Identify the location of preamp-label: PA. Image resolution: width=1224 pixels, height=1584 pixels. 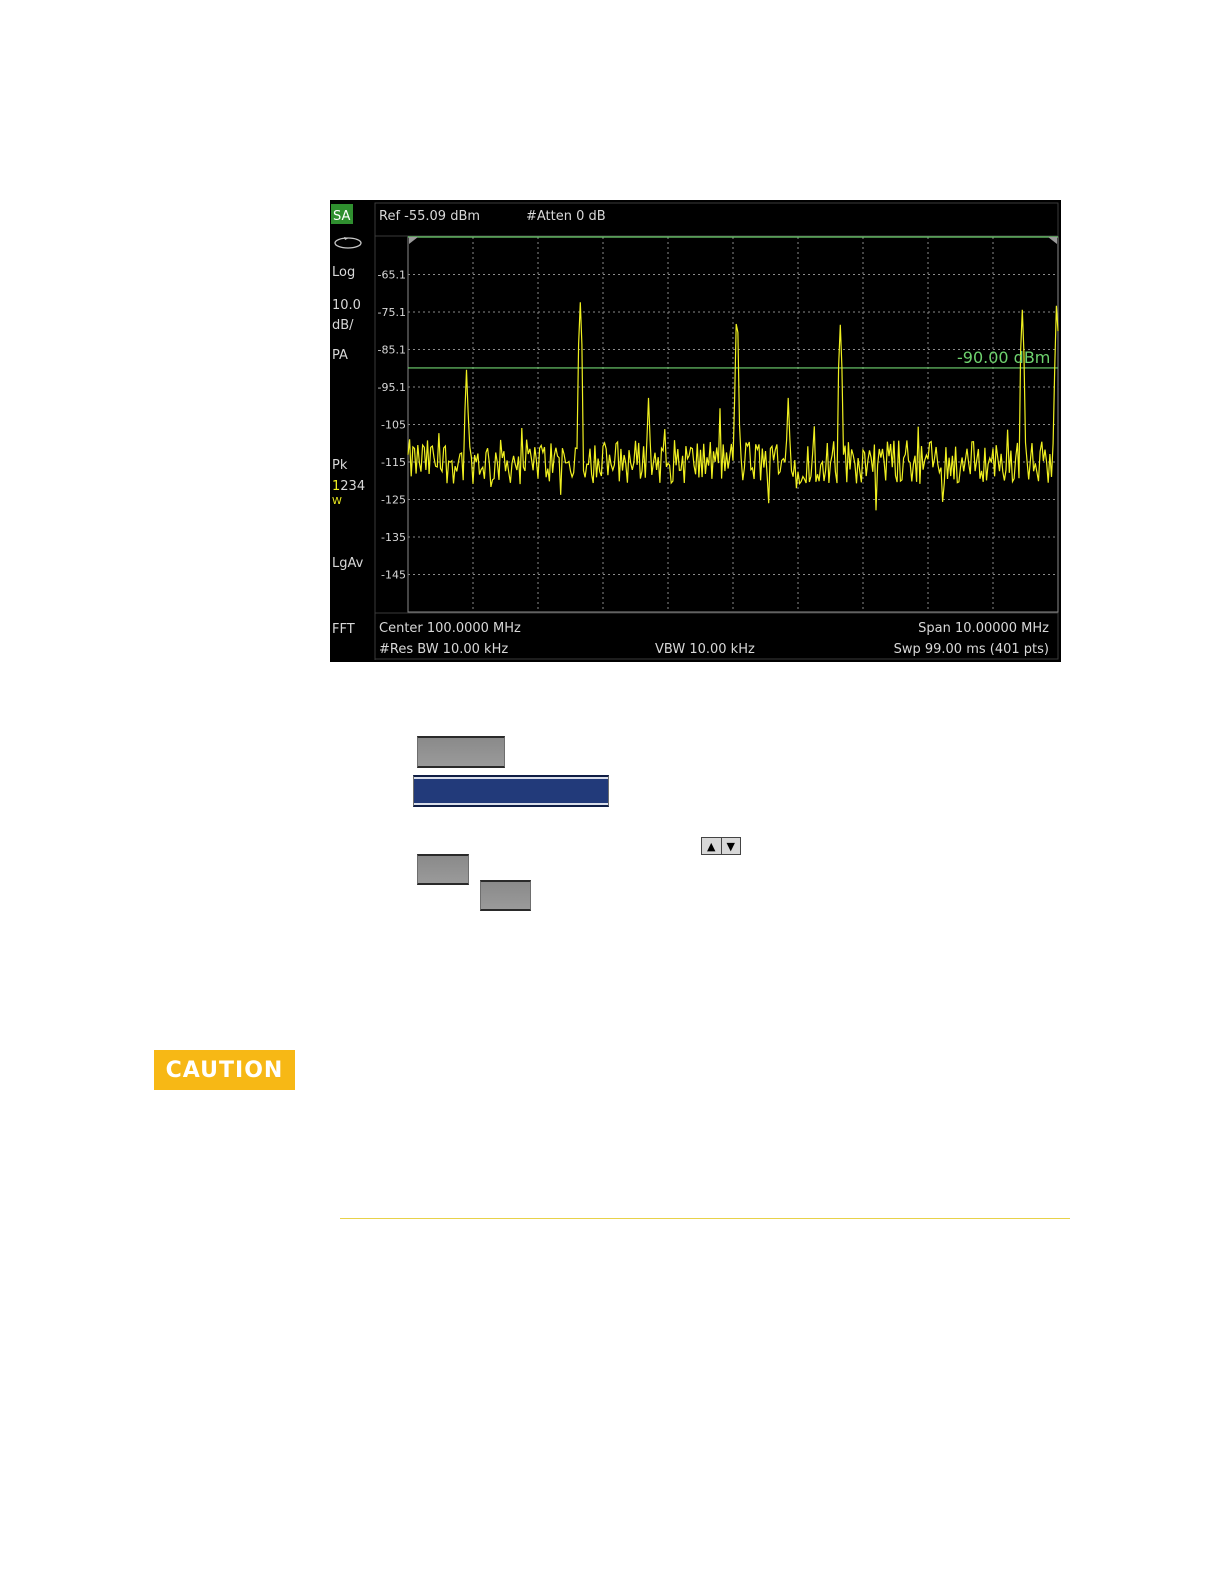
(340, 355).